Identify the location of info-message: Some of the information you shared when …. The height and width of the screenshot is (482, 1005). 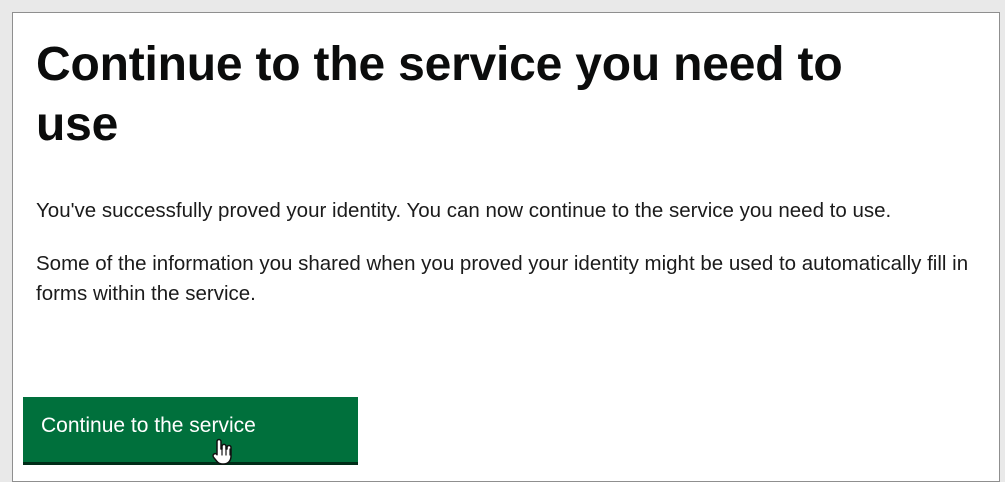
(502, 278).